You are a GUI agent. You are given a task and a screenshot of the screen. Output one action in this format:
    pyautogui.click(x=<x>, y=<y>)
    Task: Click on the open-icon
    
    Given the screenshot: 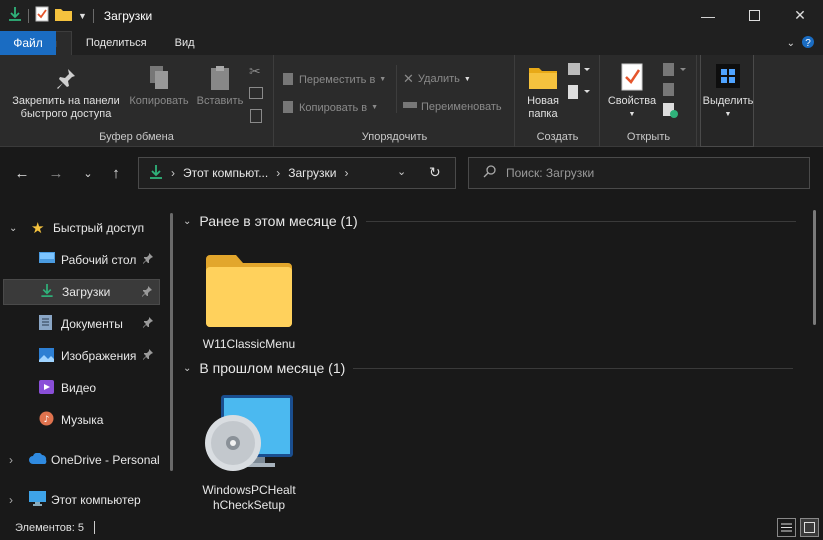 What is the action you would take?
    pyautogui.click(x=675, y=71)
    